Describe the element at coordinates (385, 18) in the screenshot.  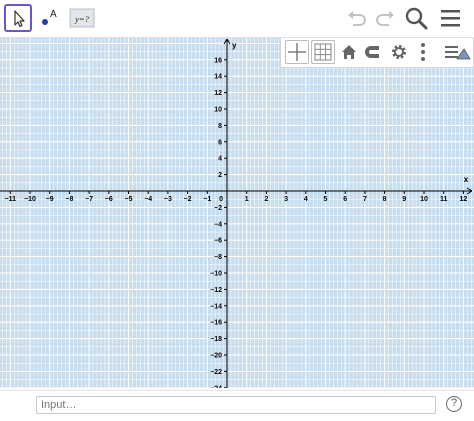
I see `redo-icon` at that location.